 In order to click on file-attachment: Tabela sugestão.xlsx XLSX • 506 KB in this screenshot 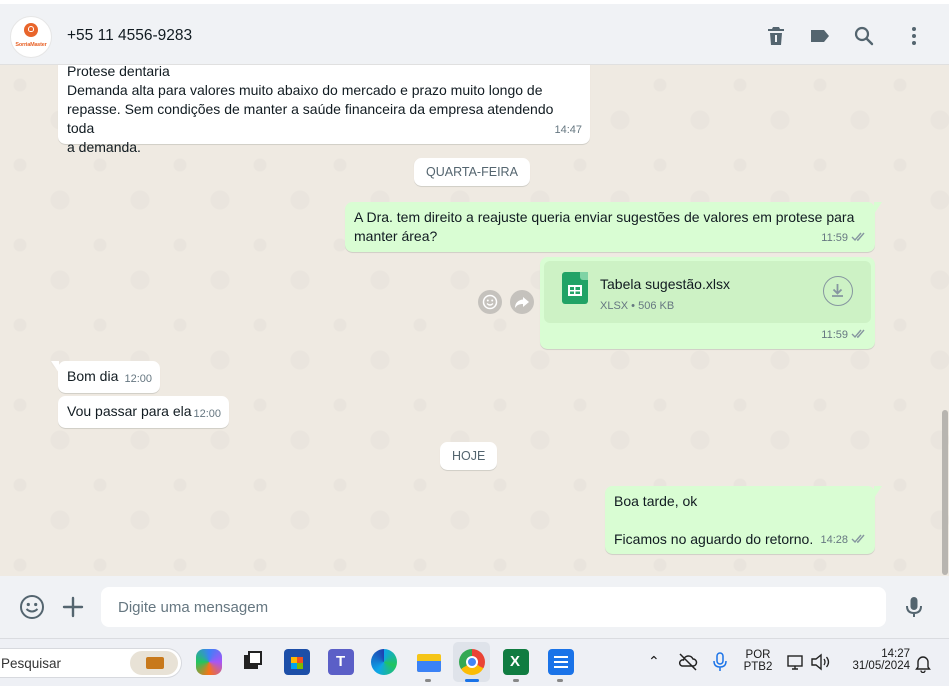, I will do `click(707, 292)`.